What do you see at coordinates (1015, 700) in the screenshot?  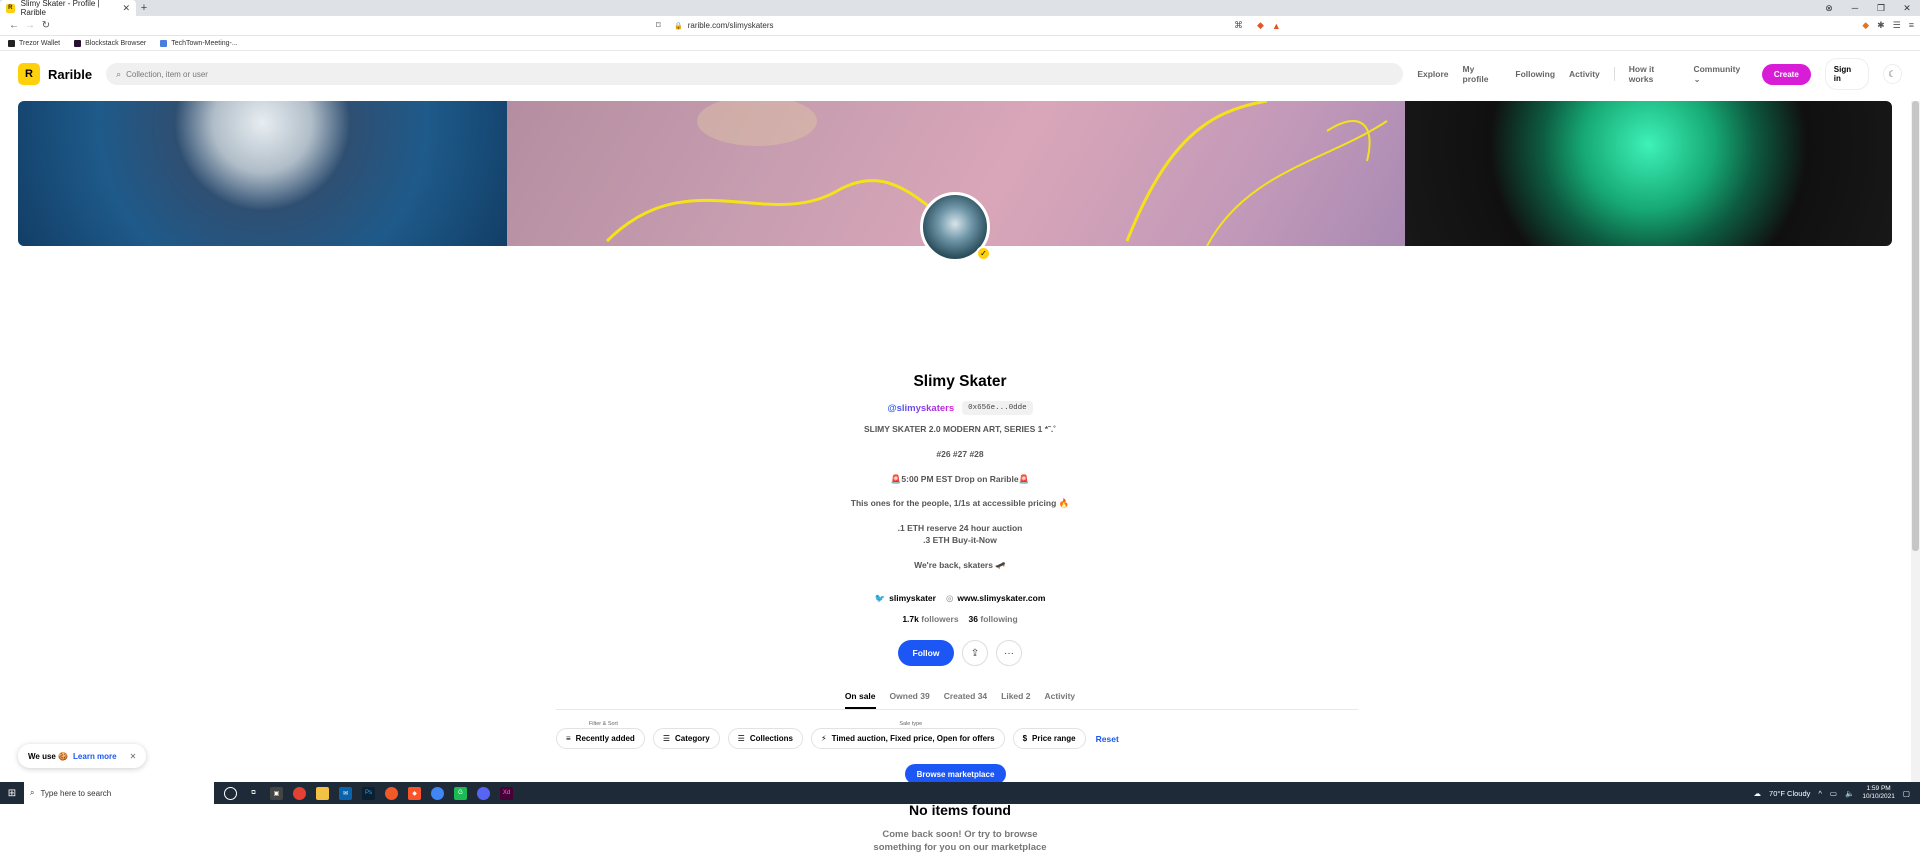 I see `tab-liked: Liked 2` at bounding box center [1015, 700].